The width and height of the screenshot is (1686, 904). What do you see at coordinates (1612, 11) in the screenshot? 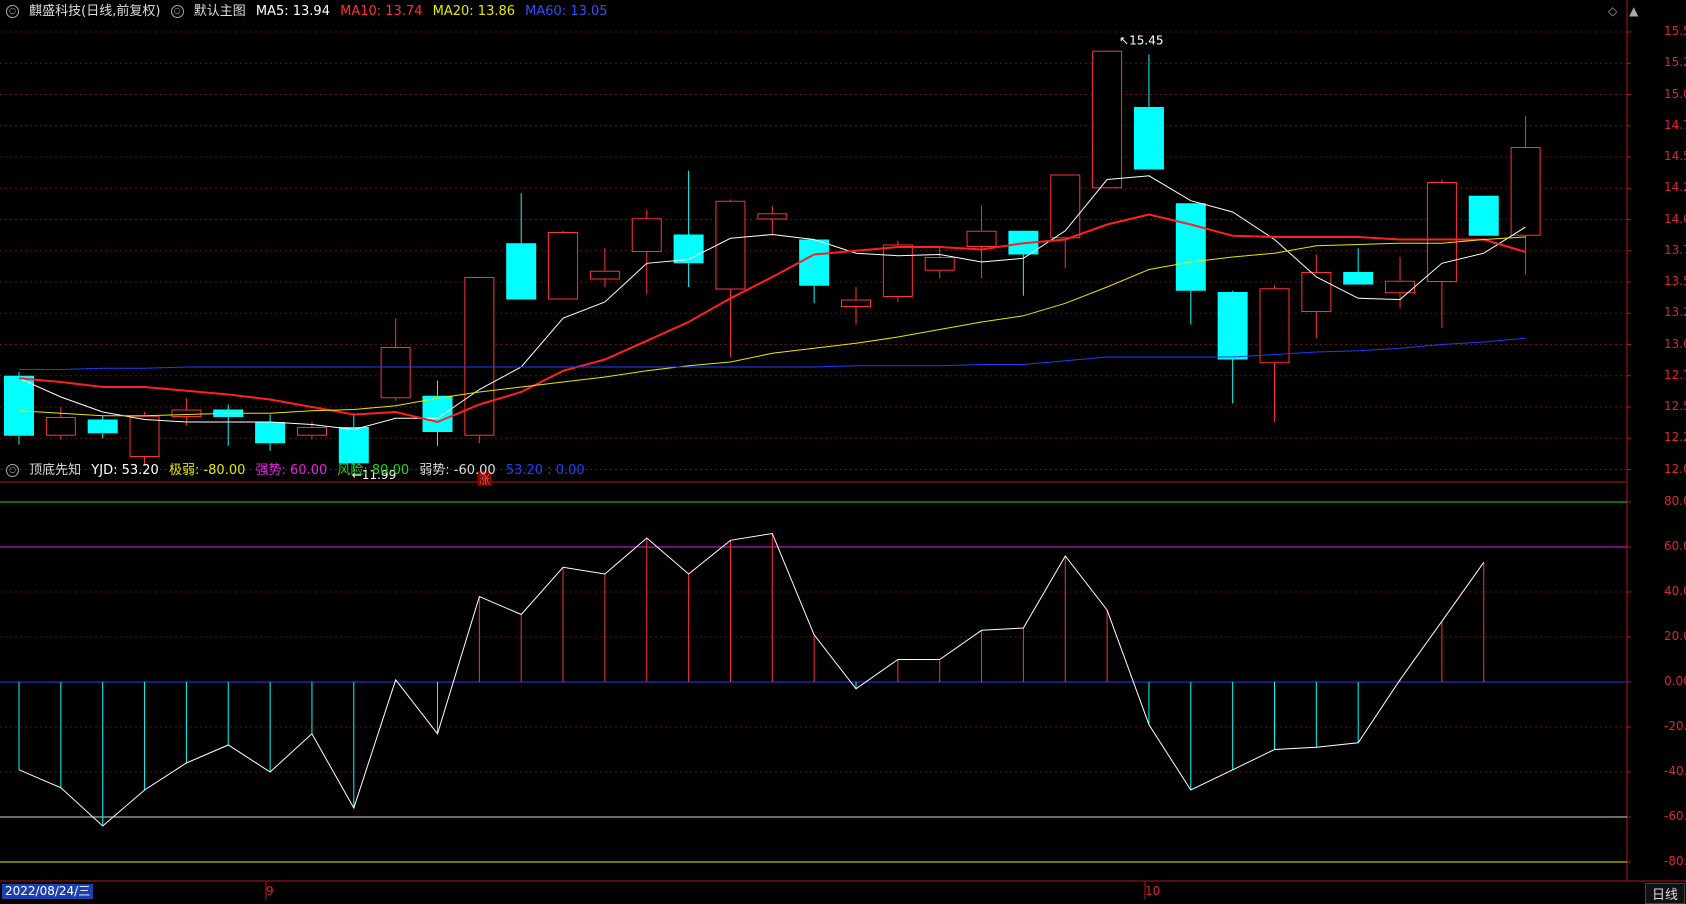
I see `diamond-icon: ◇` at bounding box center [1612, 11].